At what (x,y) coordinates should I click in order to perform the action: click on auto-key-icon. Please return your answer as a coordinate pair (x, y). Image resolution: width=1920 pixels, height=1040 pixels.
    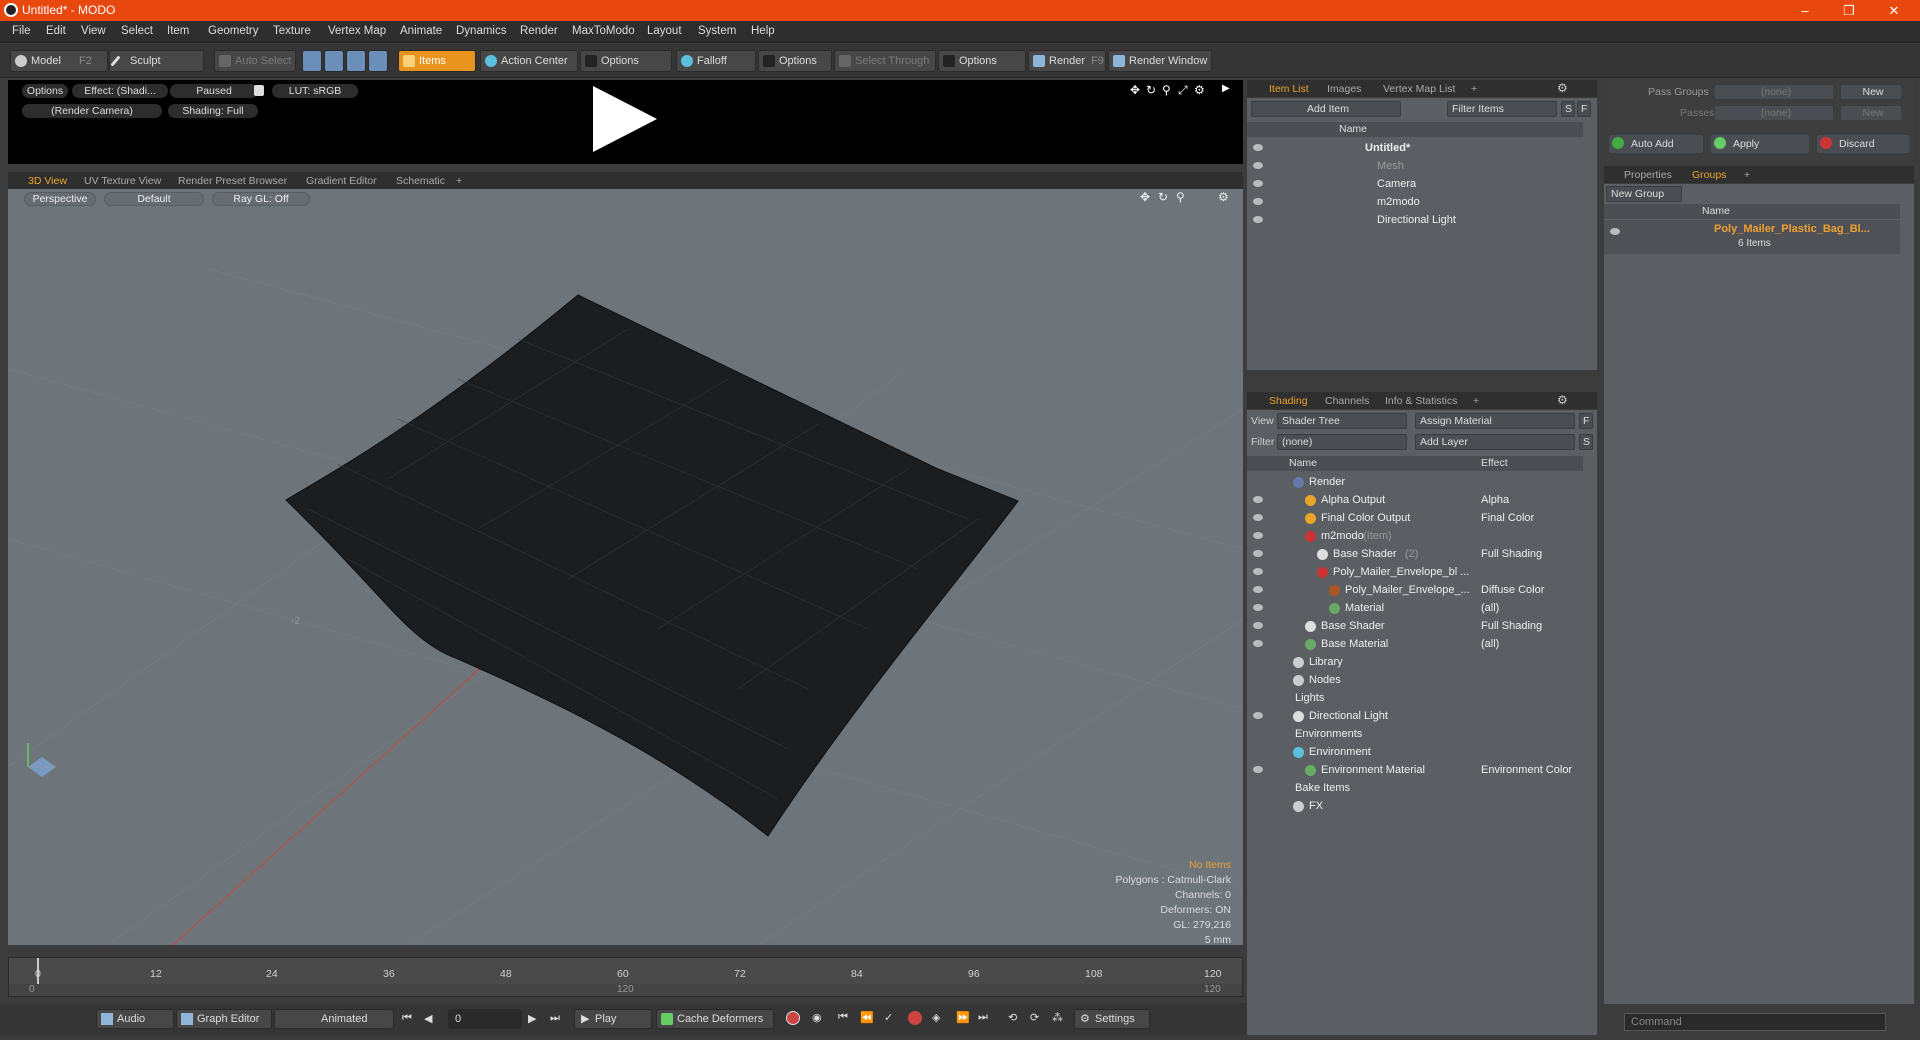
    Looking at the image, I should click on (915, 1018).